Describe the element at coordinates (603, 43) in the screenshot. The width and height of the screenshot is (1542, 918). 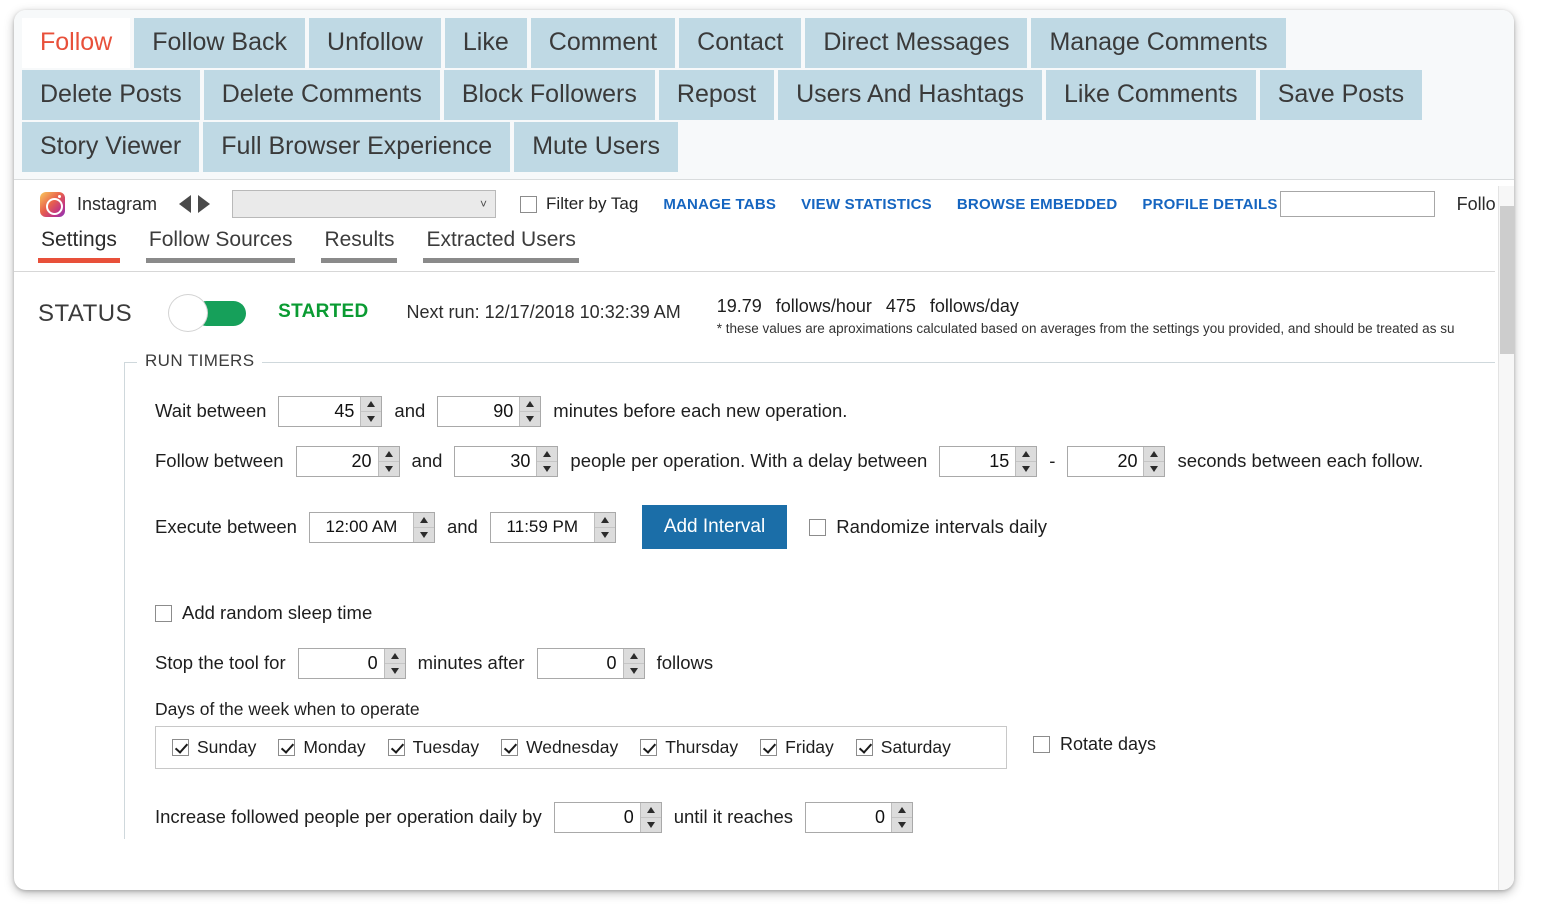
I see `tab-comment: Comment` at that location.